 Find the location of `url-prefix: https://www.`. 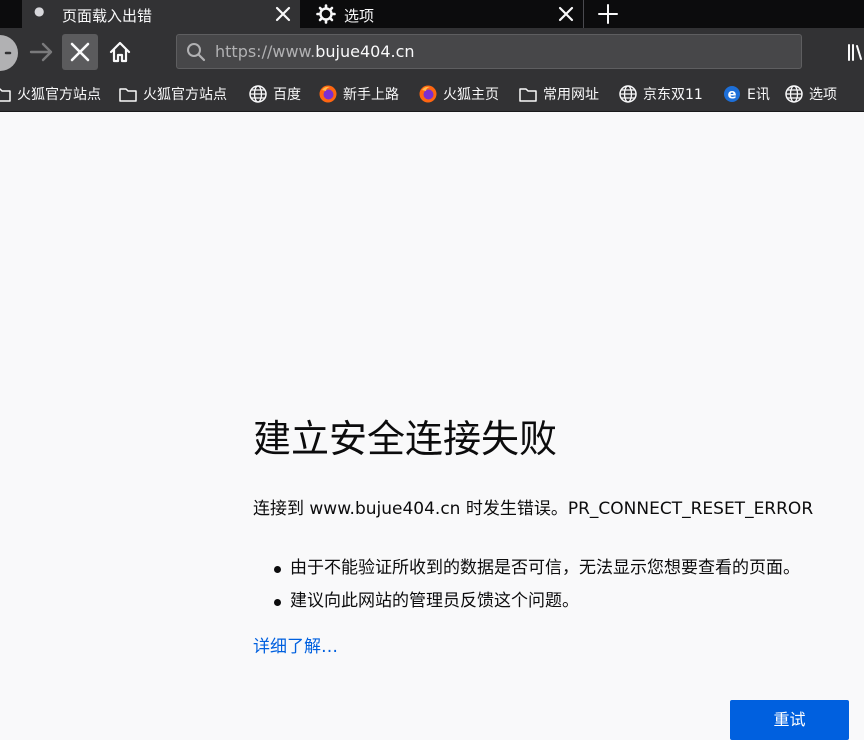

url-prefix: https://www. is located at coordinates (265, 51).